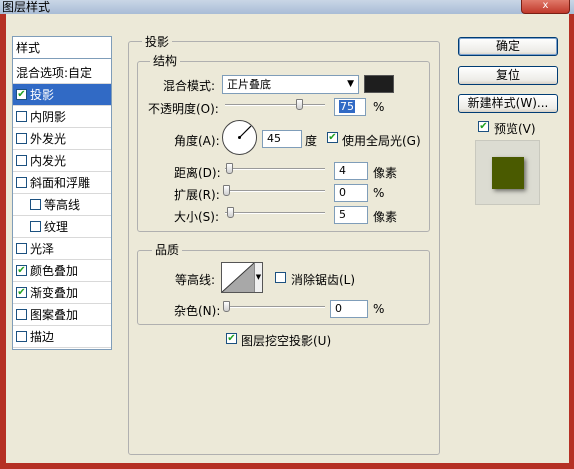  What do you see at coordinates (299, 104) in the screenshot?
I see `opacity-slider-thumb` at bounding box center [299, 104].